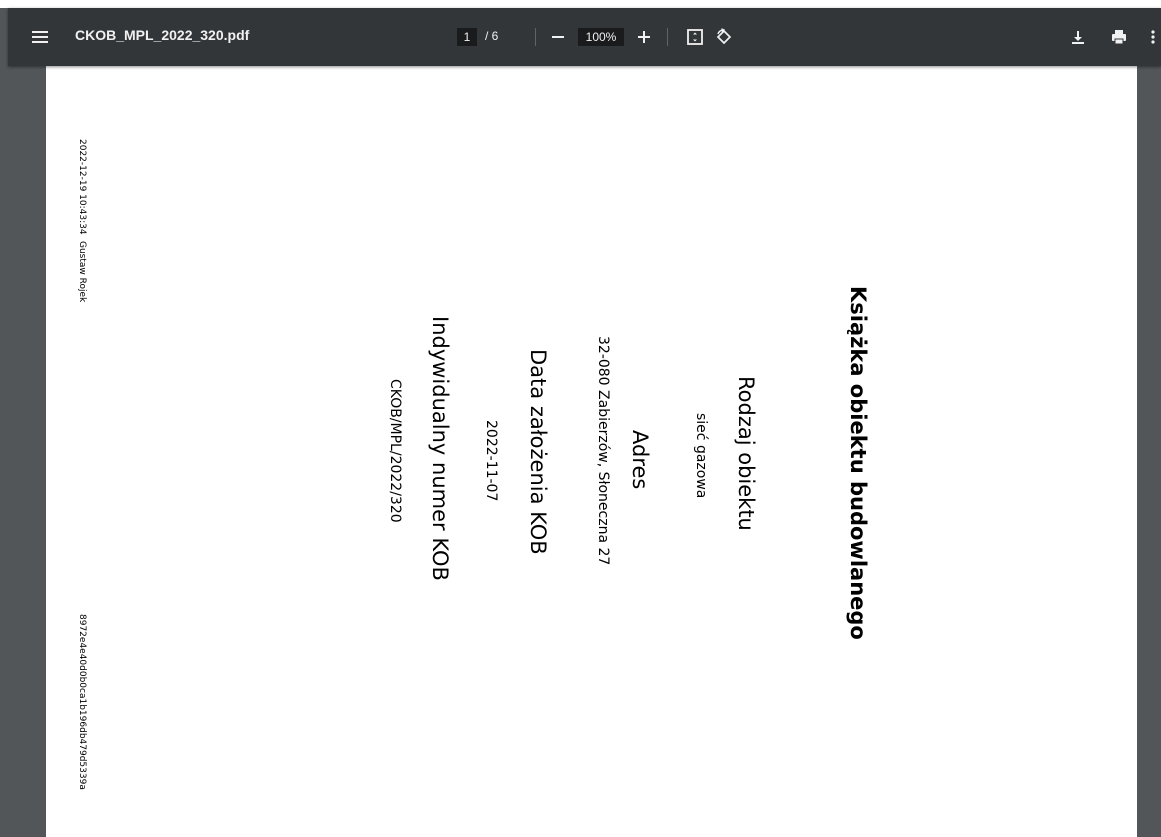 The height and width of the screenshot is (837, 1161). I want to click on section-heading: Rodzaj obiektu, so click(746, 453).